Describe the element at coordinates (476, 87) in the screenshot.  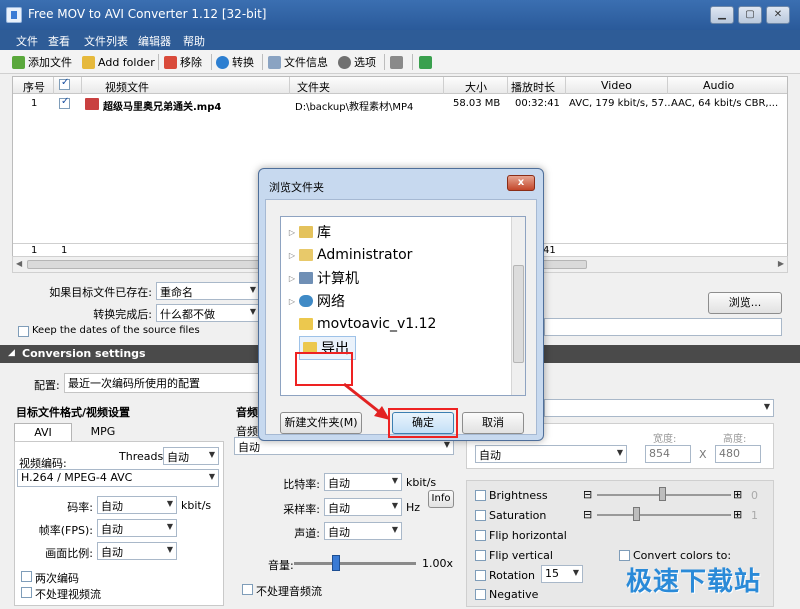
I see `col-size: 大小` at that location.